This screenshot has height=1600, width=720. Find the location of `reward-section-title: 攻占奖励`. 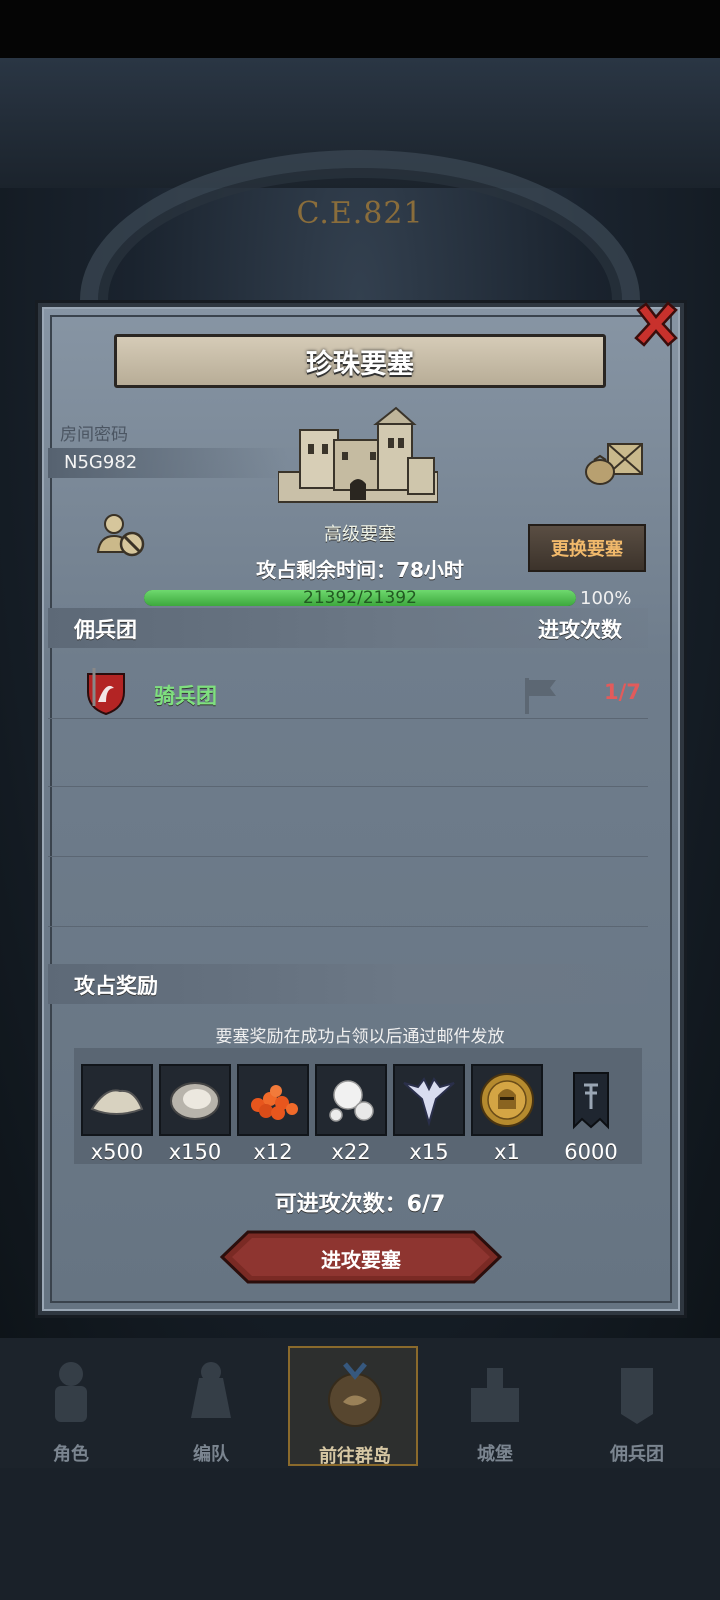

reward-section-title: 攻占奖励 is located at coordinates (116, 986).